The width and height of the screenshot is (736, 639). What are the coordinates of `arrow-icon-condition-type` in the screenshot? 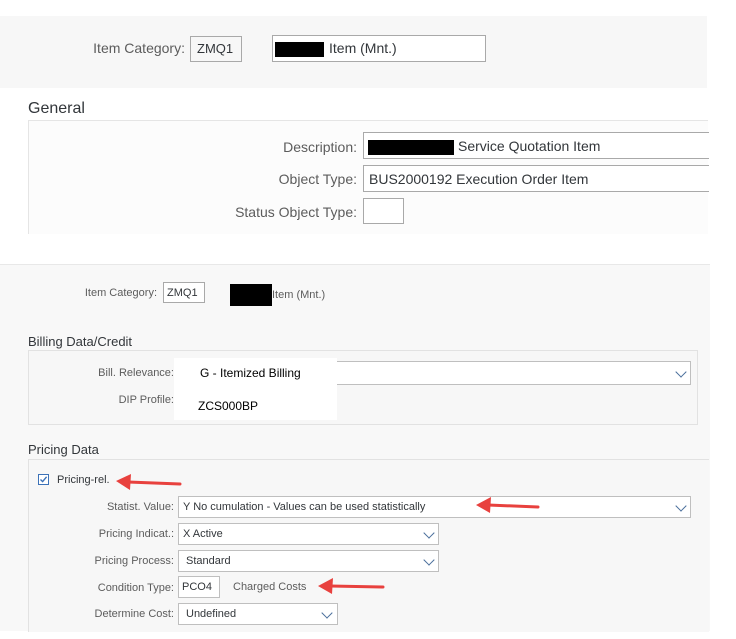 It's located at (351, 586).